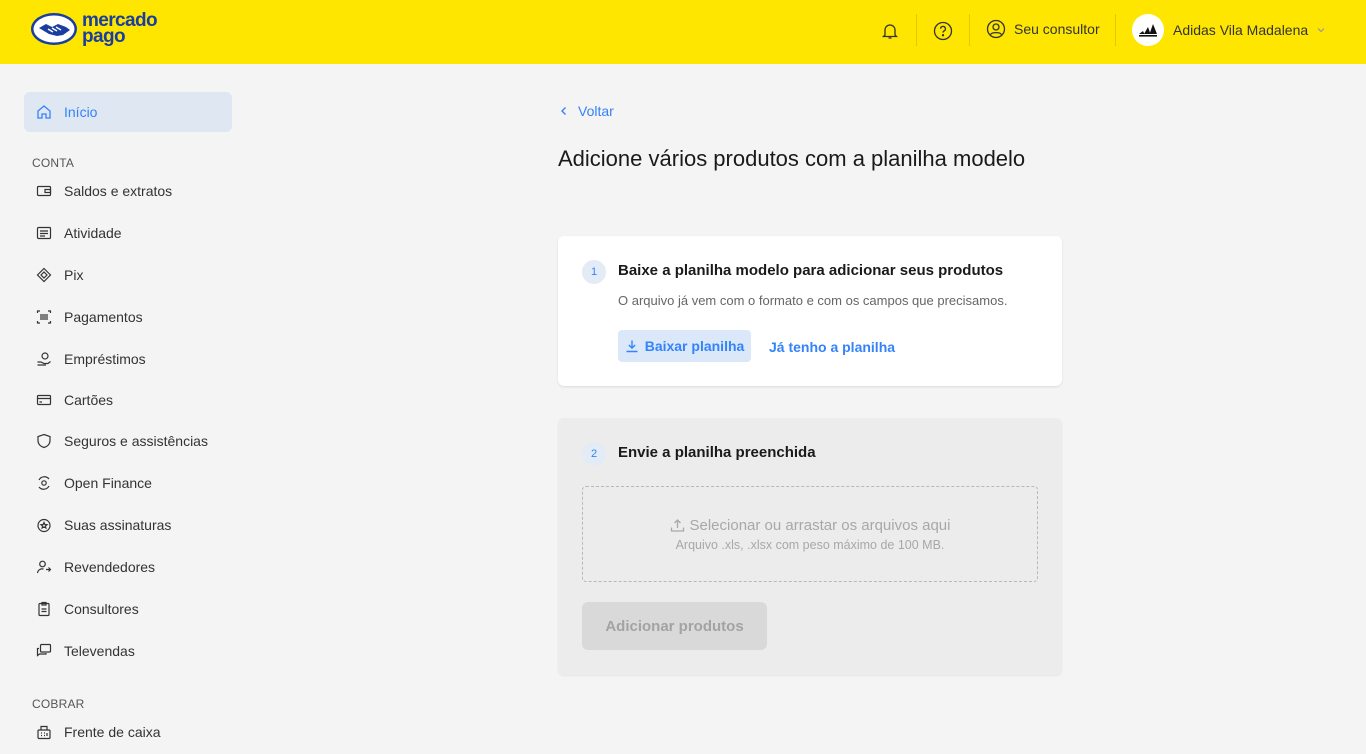 Image resolution: width=1366 pixels, height=754 pixels. Describe the element at coordinates (832, 347) in the screenshot. I see `already-have-spreadsheet-link: Já tenho a planilha` at that location.